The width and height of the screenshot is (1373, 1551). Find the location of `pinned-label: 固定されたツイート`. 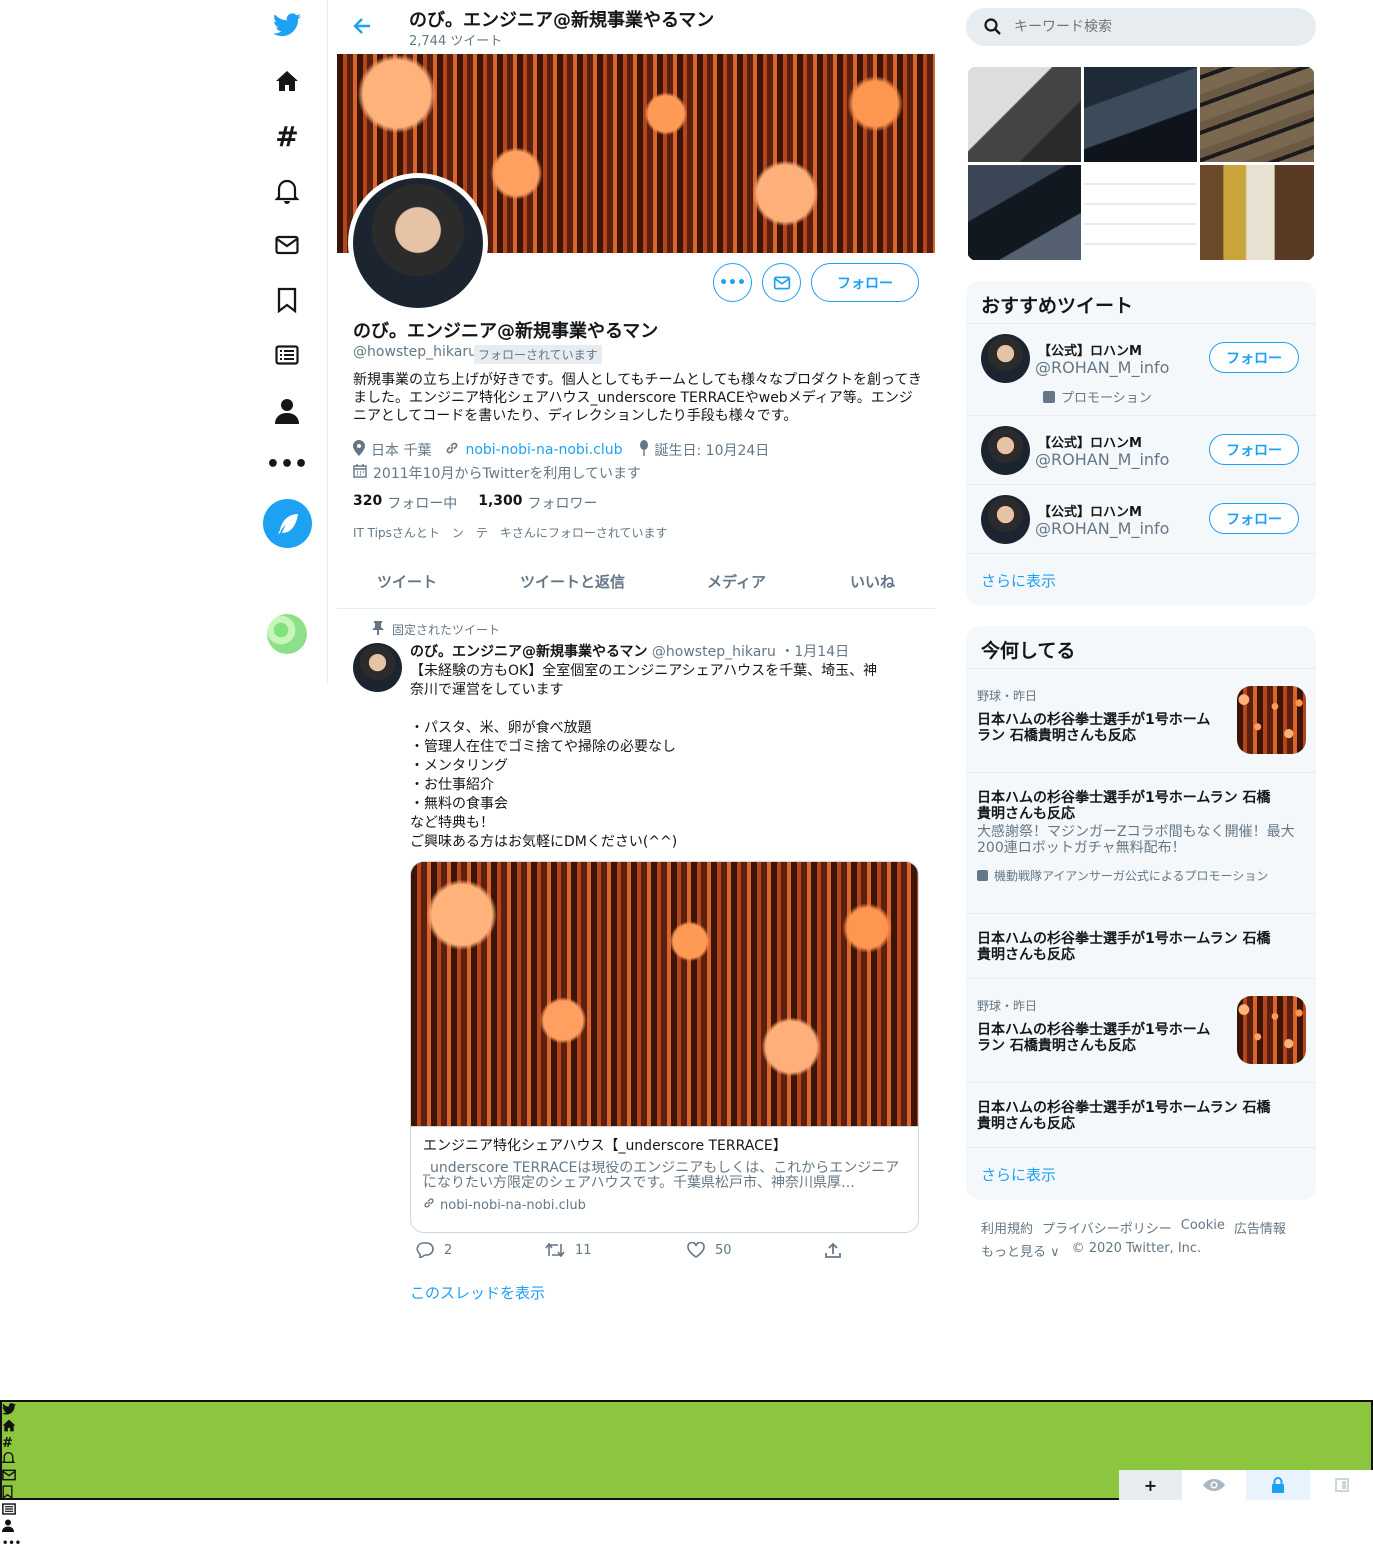

pinned-label: 固定されたツイート is located at coordinates (446, 630).